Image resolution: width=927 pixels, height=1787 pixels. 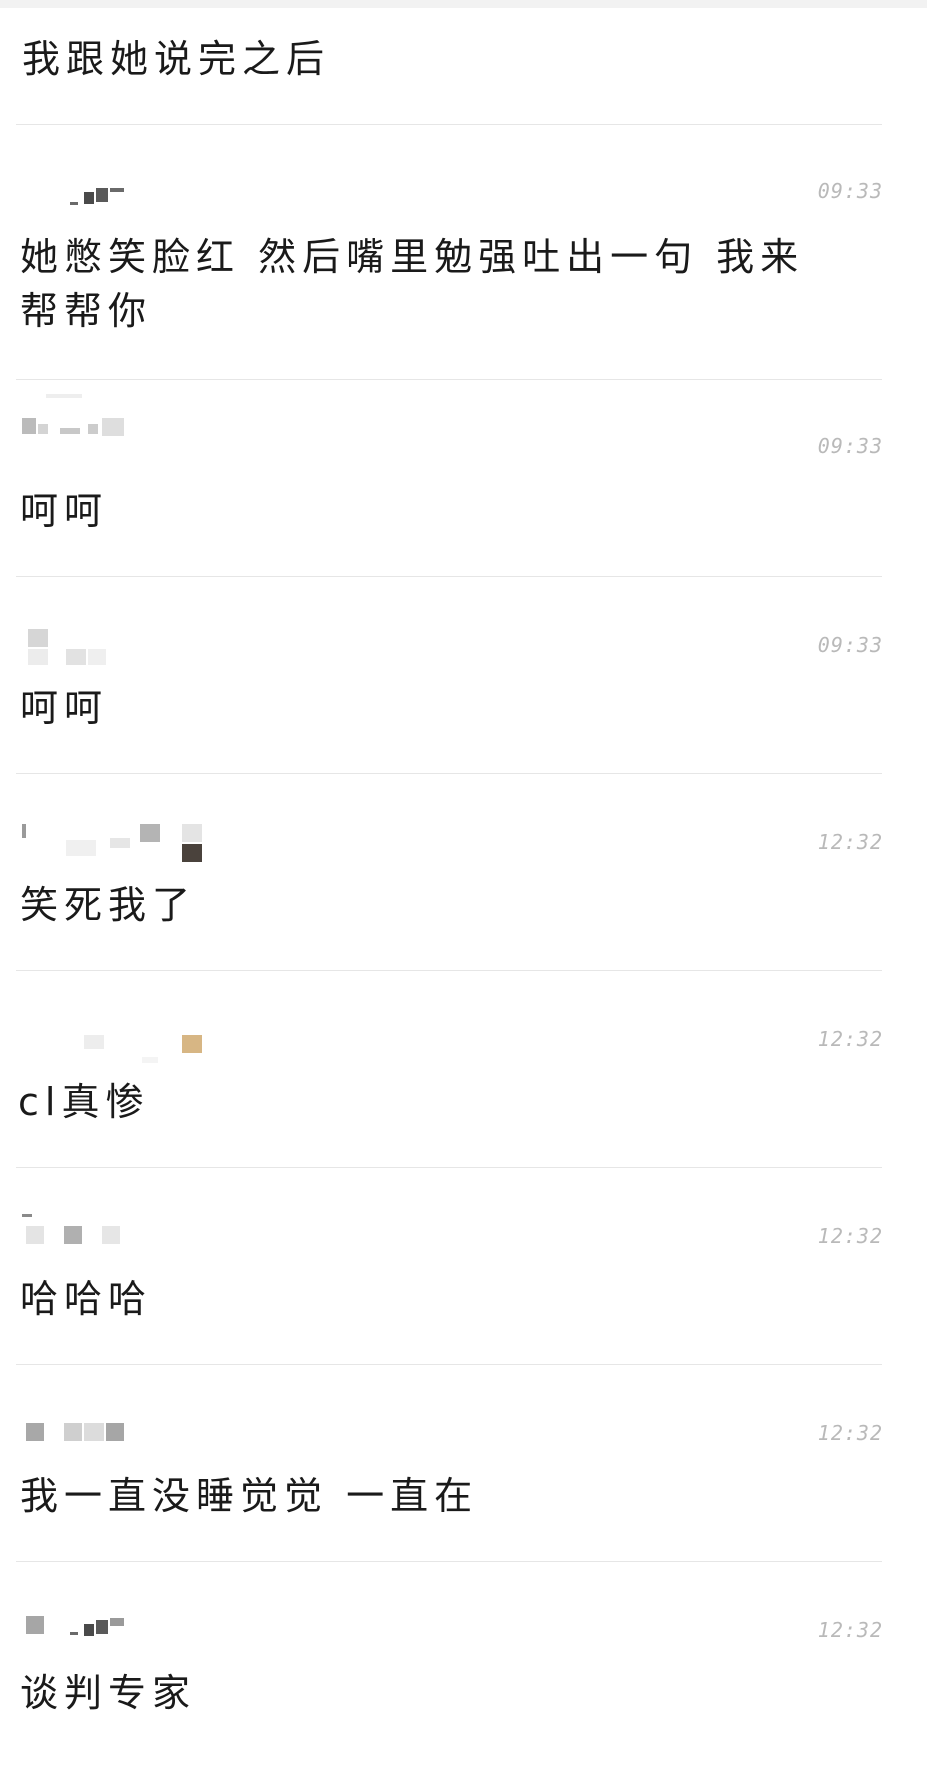 I want to click on message-text: 谈判专家, so click(x=108, y=1693).